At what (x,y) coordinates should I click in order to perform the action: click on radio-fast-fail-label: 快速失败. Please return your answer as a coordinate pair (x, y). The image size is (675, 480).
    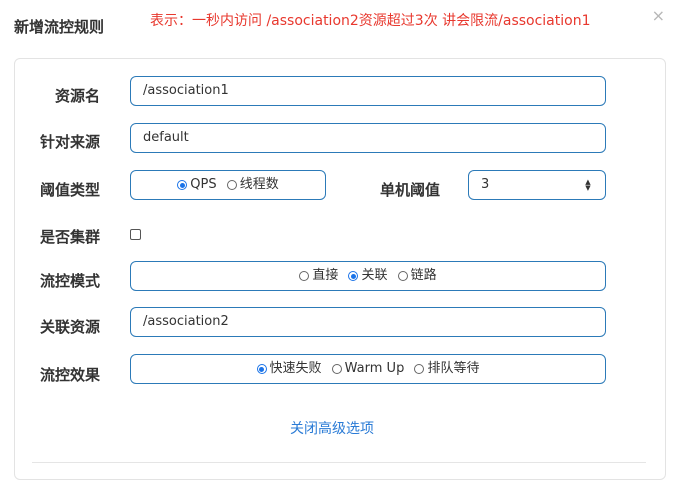
    Looking at the image, I should click on (295, 368).